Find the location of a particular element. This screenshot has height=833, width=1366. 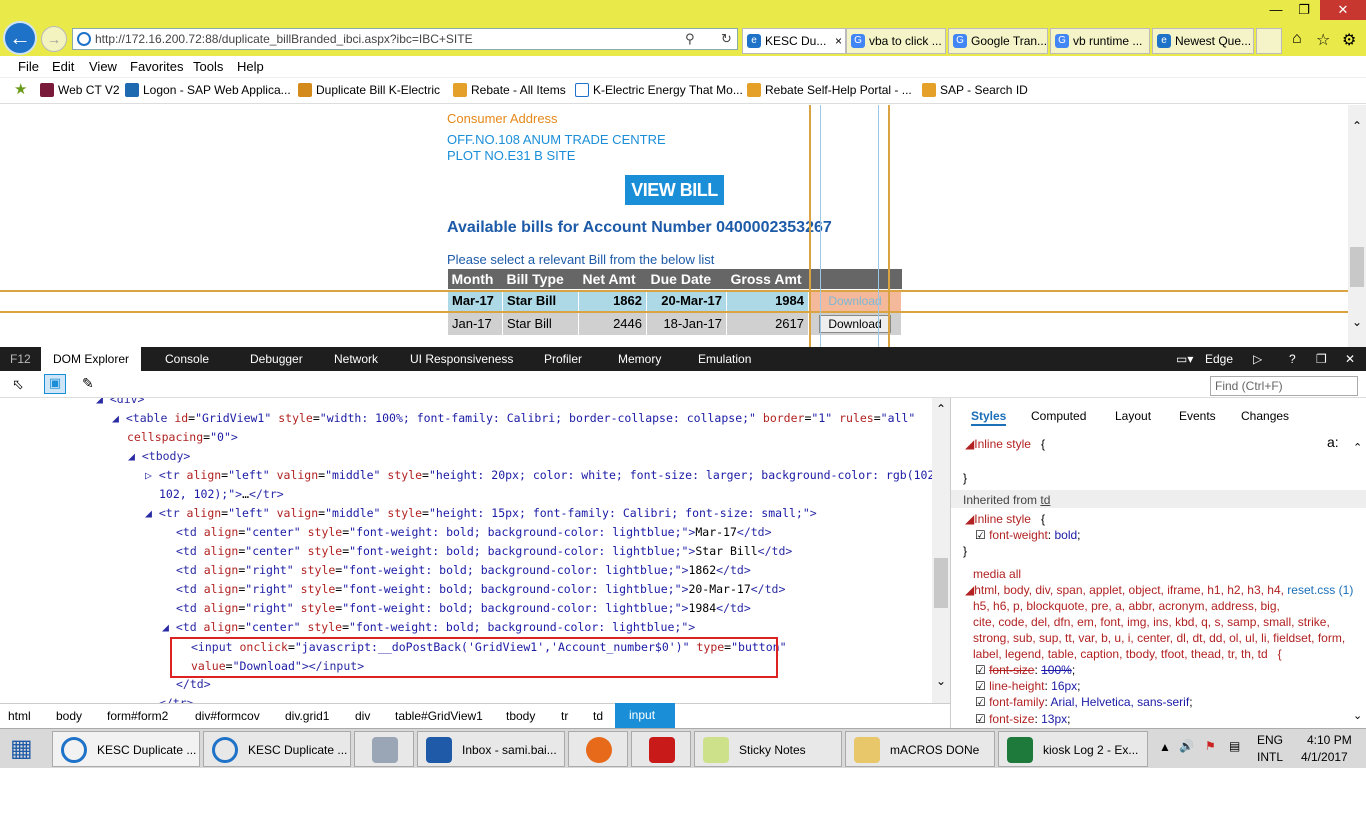

menu-favorites: Favorites is located at coordinates (156, 66).